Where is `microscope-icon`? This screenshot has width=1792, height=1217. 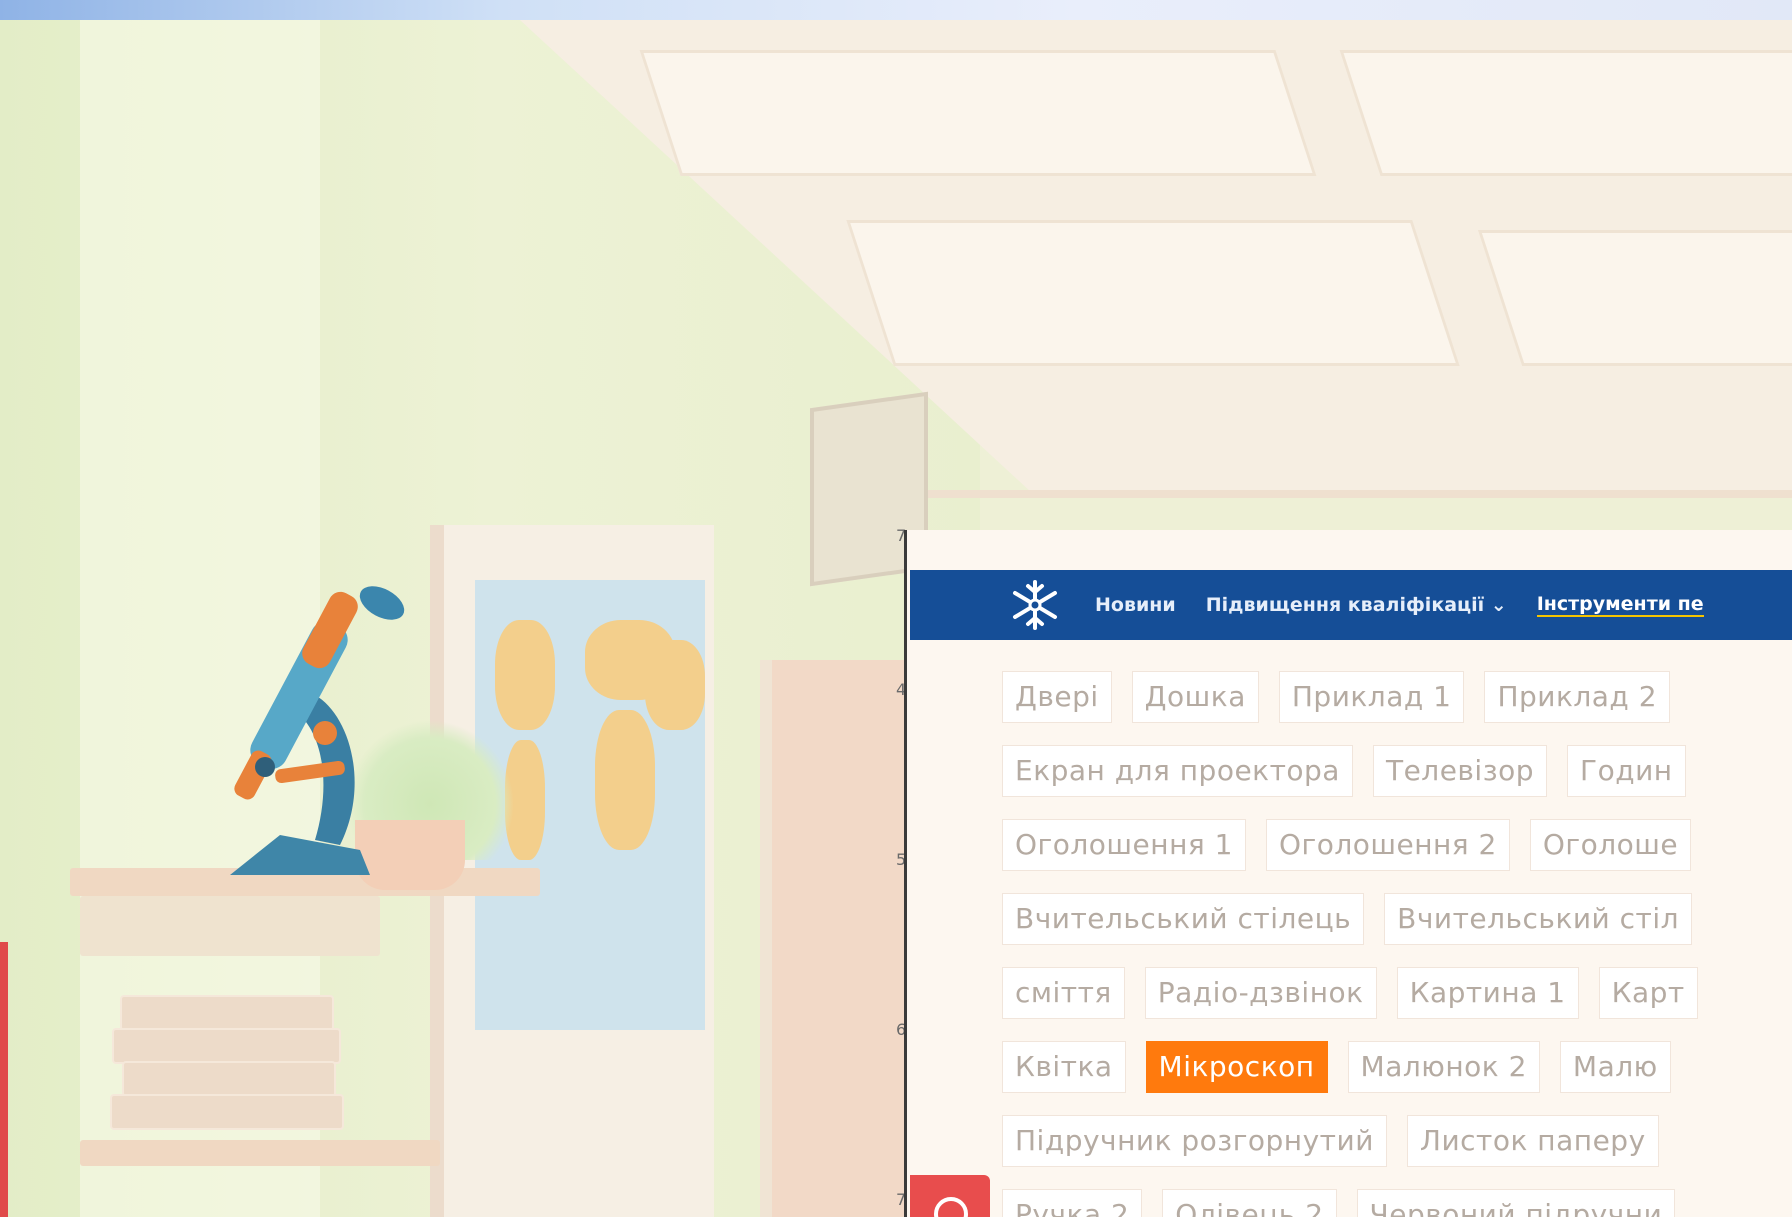
microscope-icon is located at coordinates (317, 730).